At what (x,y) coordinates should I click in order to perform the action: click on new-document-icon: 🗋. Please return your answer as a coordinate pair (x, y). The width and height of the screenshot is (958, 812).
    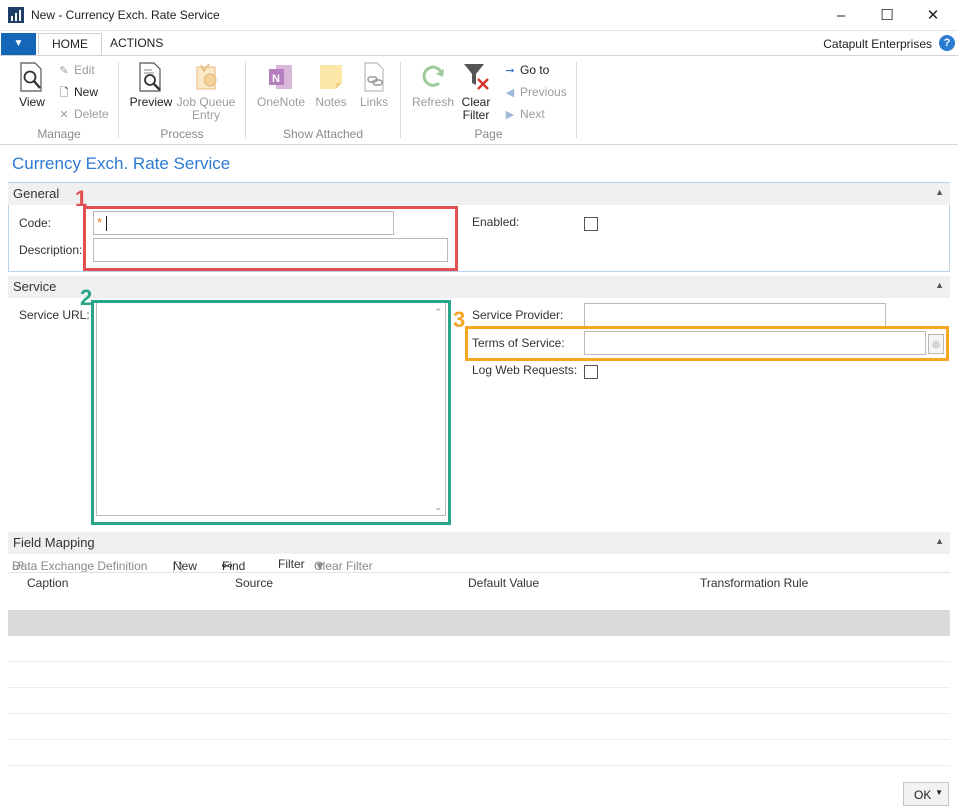
    Looking at the image, I should click on (64, 93).